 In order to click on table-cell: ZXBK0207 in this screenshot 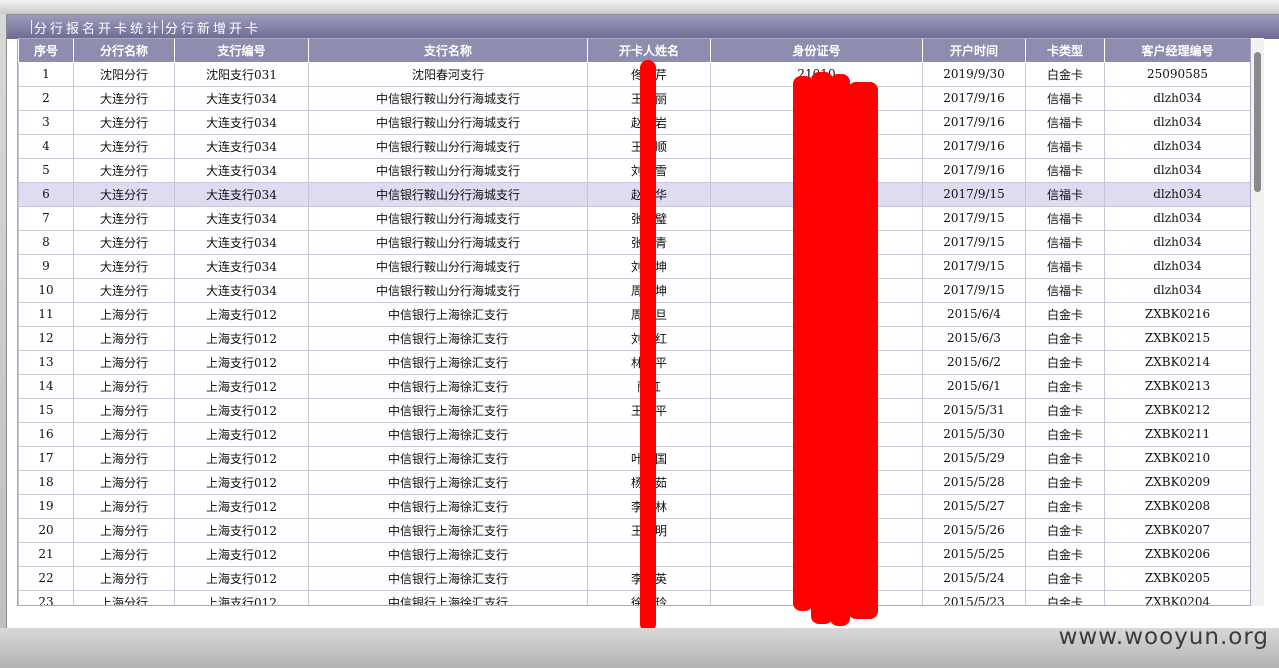, I will do `click(1177, 530)`.